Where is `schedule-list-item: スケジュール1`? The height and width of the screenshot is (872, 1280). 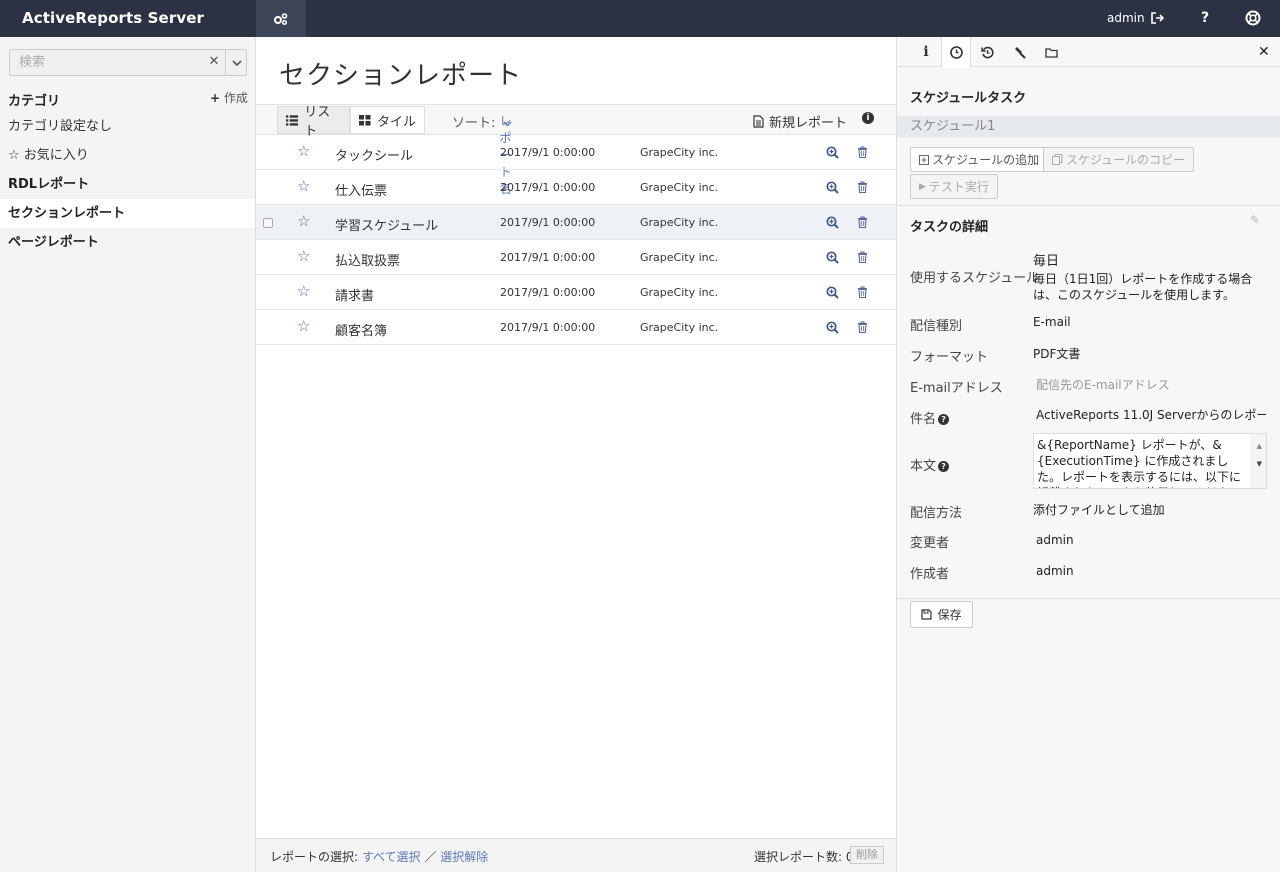 schedule-list-item: スケジュール1 is located at coordinates (1088, 127).